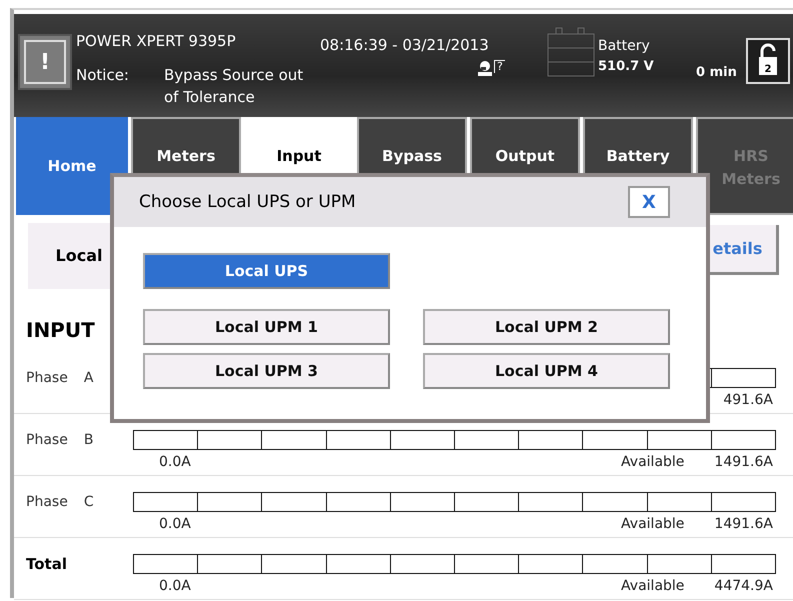 The width and height of the screenshot is (793, 601). What do you see at coordinates (626, 66) in the screenshot?
I see `battery-voltage: 510.7 V` at bounding box center [626, 66].